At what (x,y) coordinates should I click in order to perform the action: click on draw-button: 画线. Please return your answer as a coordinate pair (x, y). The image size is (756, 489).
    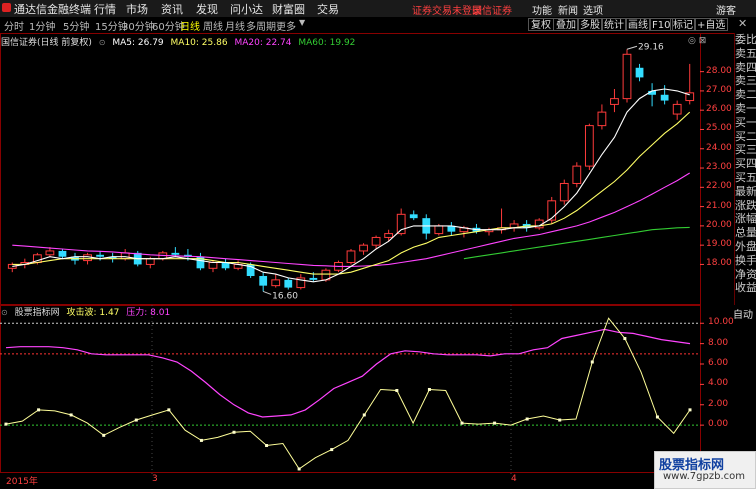
    Looking at the image, I should click on (638, 24).